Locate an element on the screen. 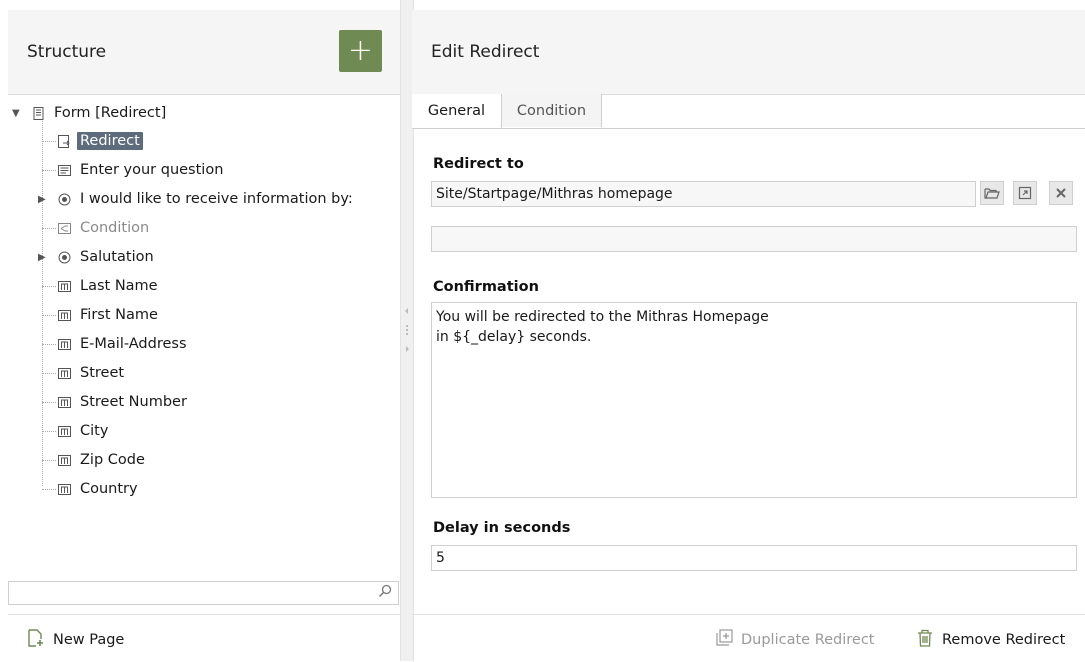 This screenshot has width=1085, height=662. link-icon is located at coordinates (1025, 193).